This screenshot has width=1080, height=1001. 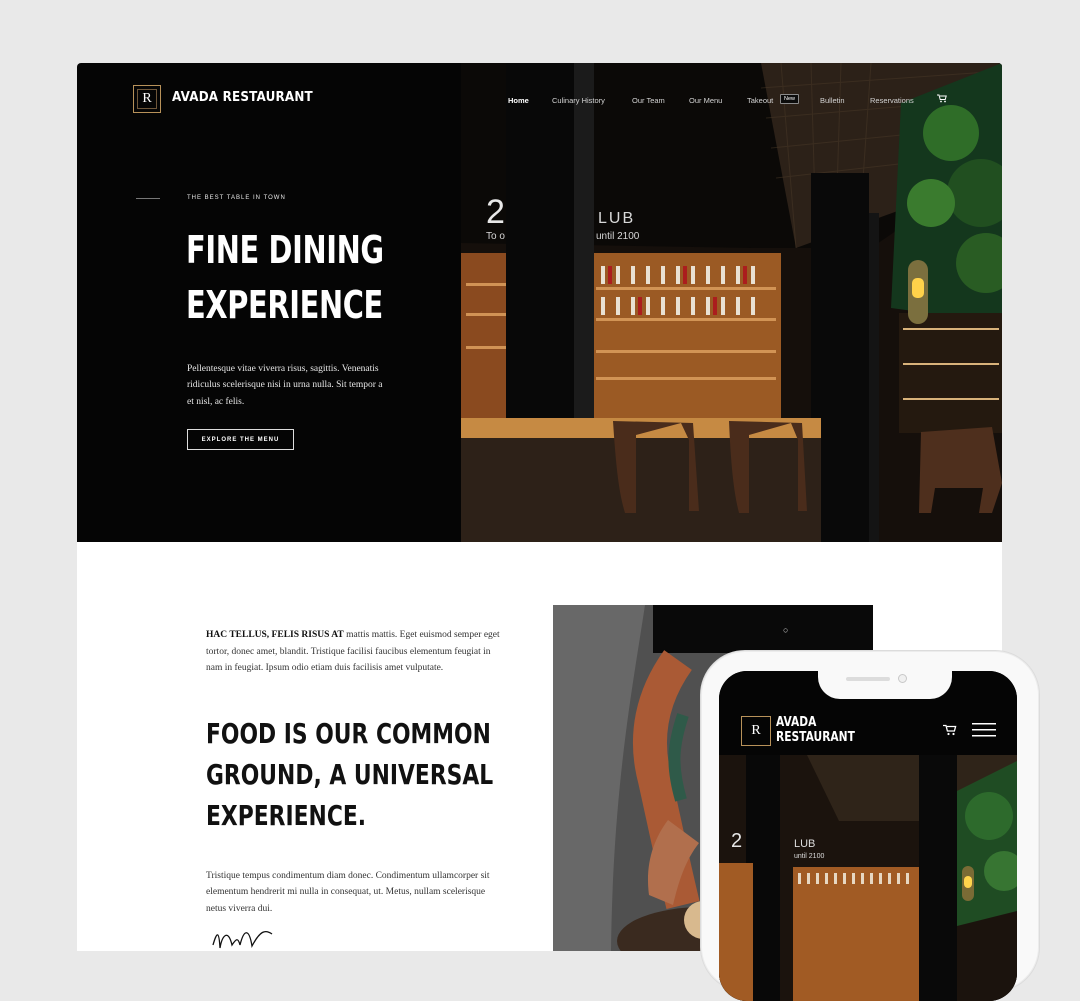 I want to click on mobile-logo-line-2: RESTAURANT, so click(x=815, y=737).